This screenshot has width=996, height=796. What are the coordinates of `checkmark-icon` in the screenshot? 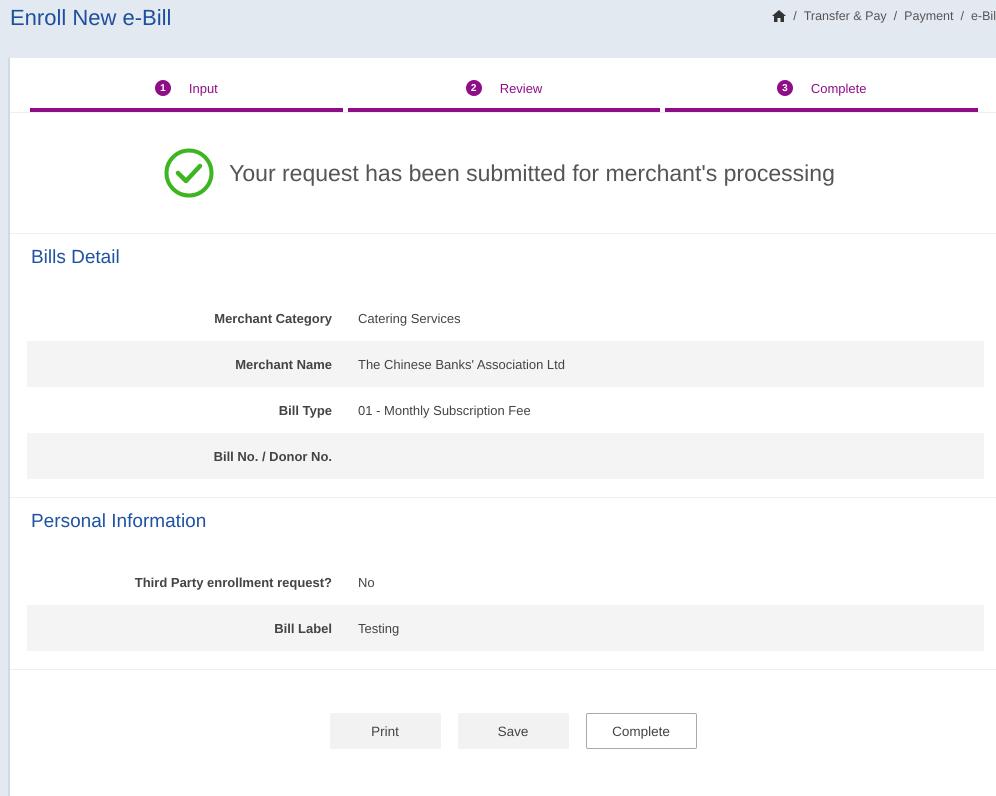 It's located at (189, 173).